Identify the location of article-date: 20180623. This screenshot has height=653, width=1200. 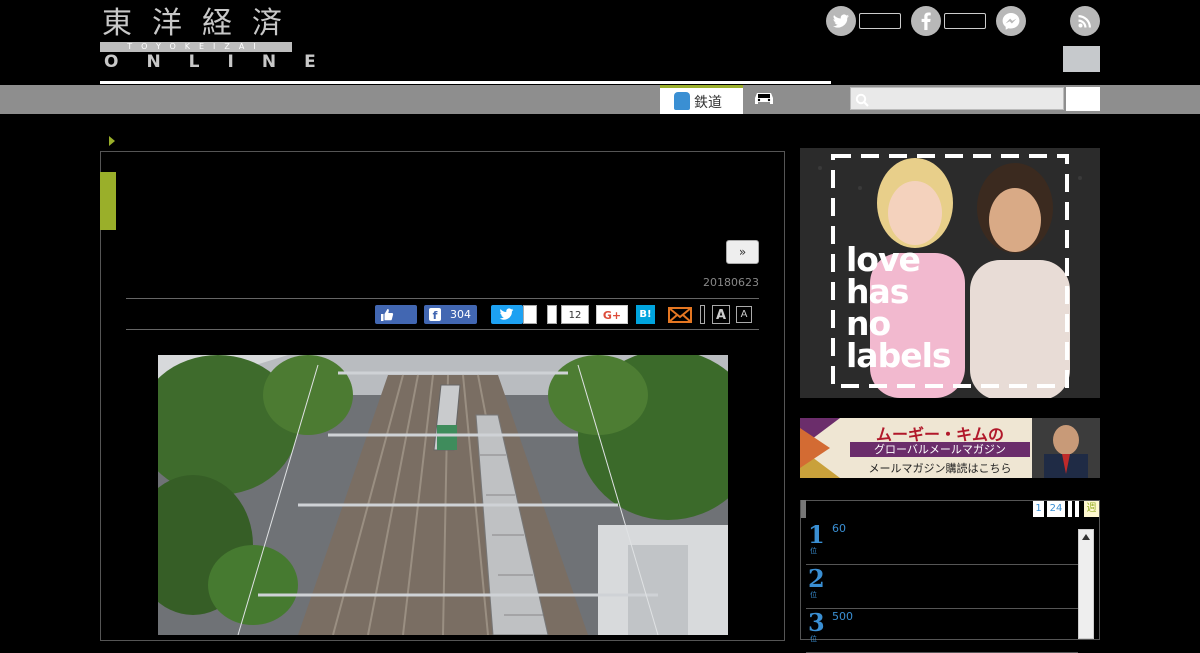
(731, 282).